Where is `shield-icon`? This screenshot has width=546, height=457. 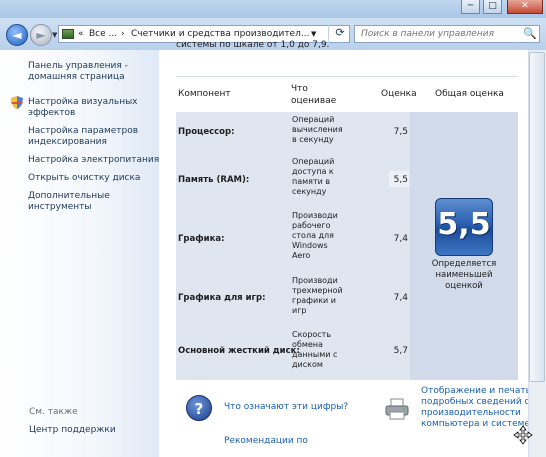
shield-icon is located at coordinates (17, 102).